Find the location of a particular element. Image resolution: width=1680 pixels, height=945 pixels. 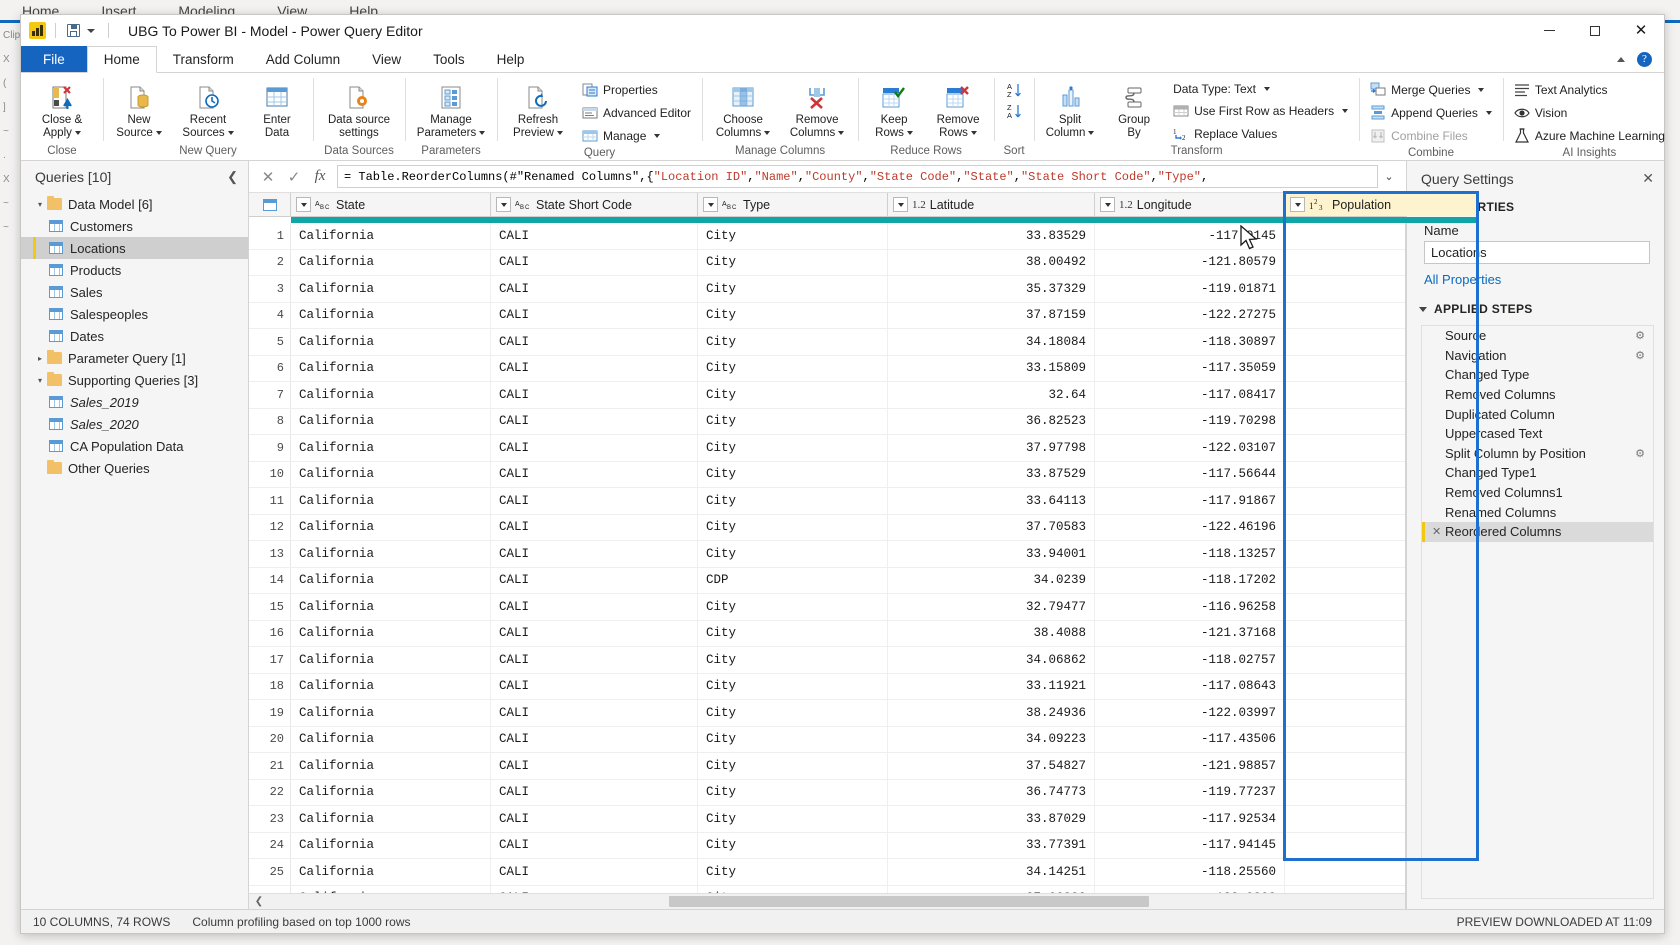

cell-longitude: -117.92534 is located at coordinates (1190, 819).